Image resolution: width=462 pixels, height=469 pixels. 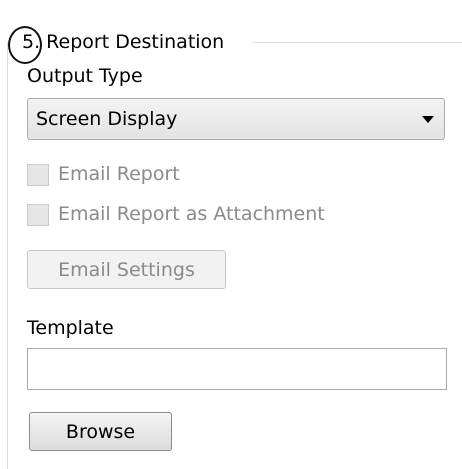 I want to click on output-type-selected-value: Screen Display, so click(x=107, y=119).